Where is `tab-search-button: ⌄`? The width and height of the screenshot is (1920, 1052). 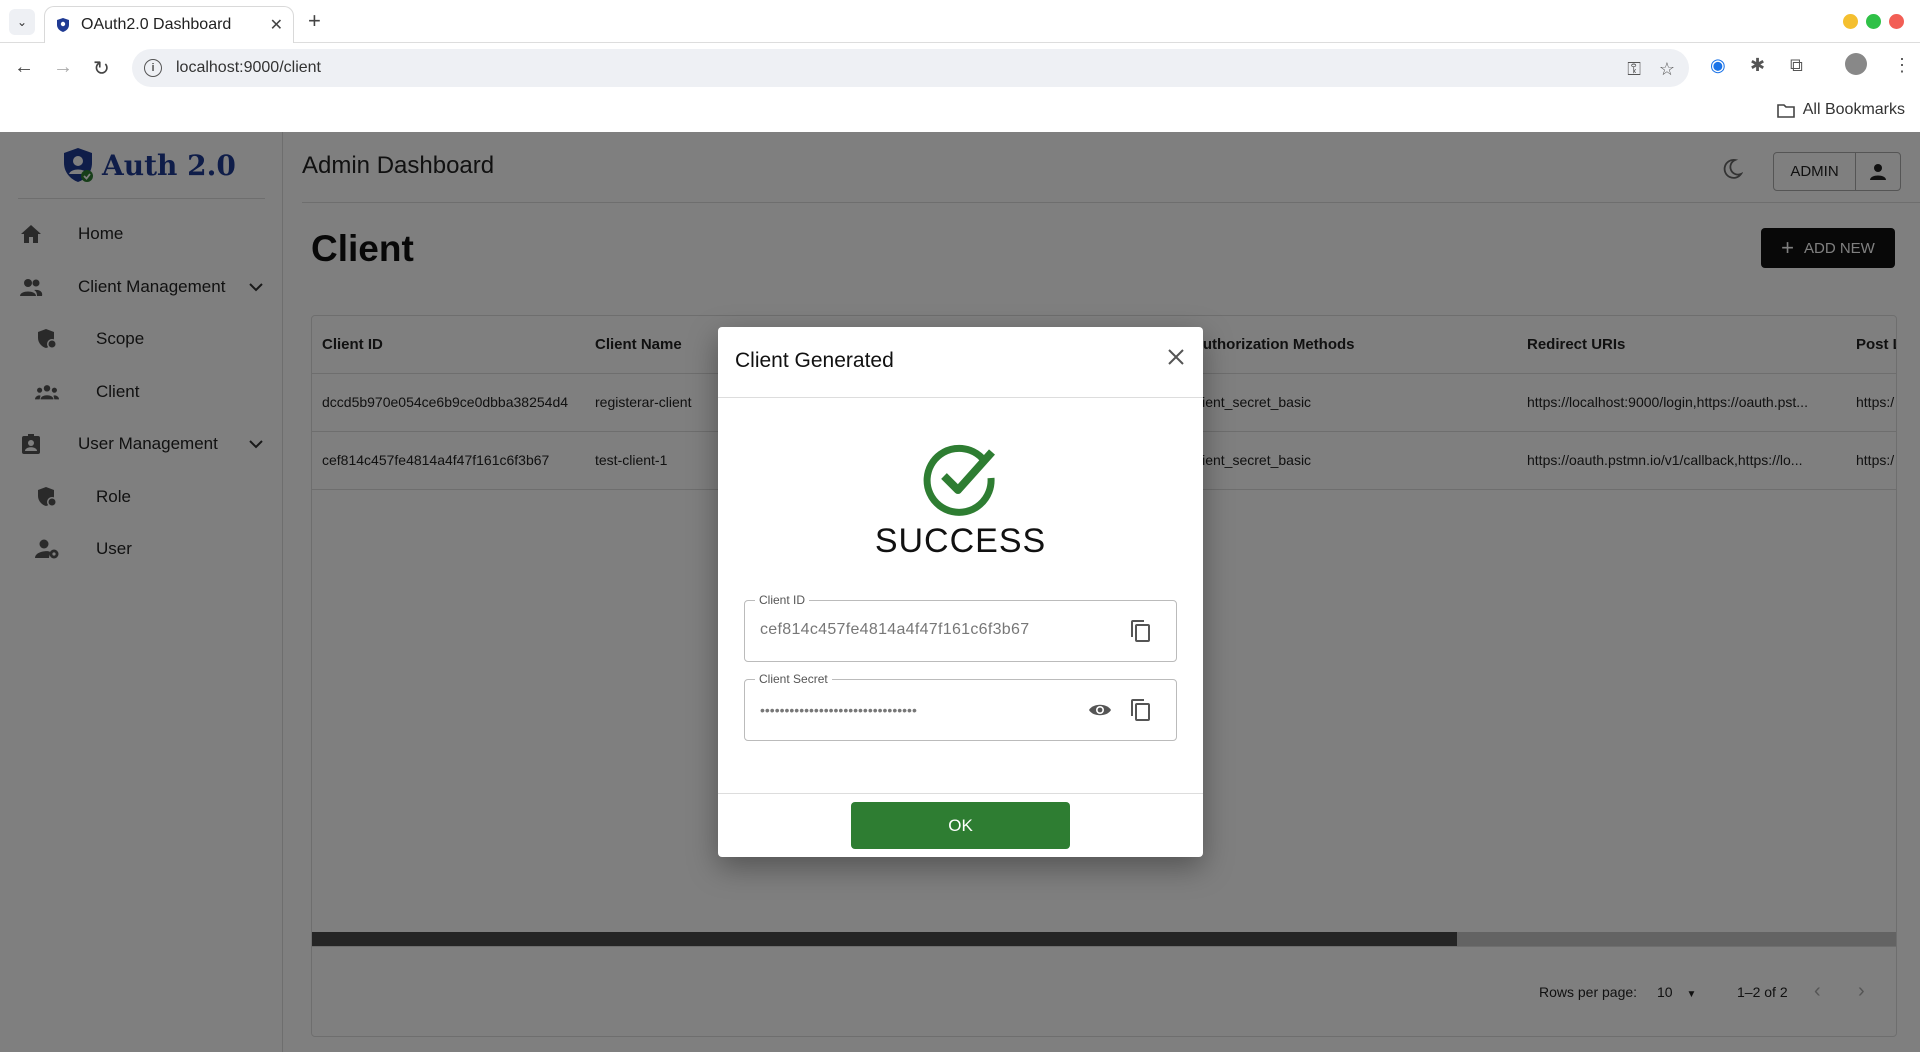
tab-search-button: ⌄ is located at coordinates (22, 22).